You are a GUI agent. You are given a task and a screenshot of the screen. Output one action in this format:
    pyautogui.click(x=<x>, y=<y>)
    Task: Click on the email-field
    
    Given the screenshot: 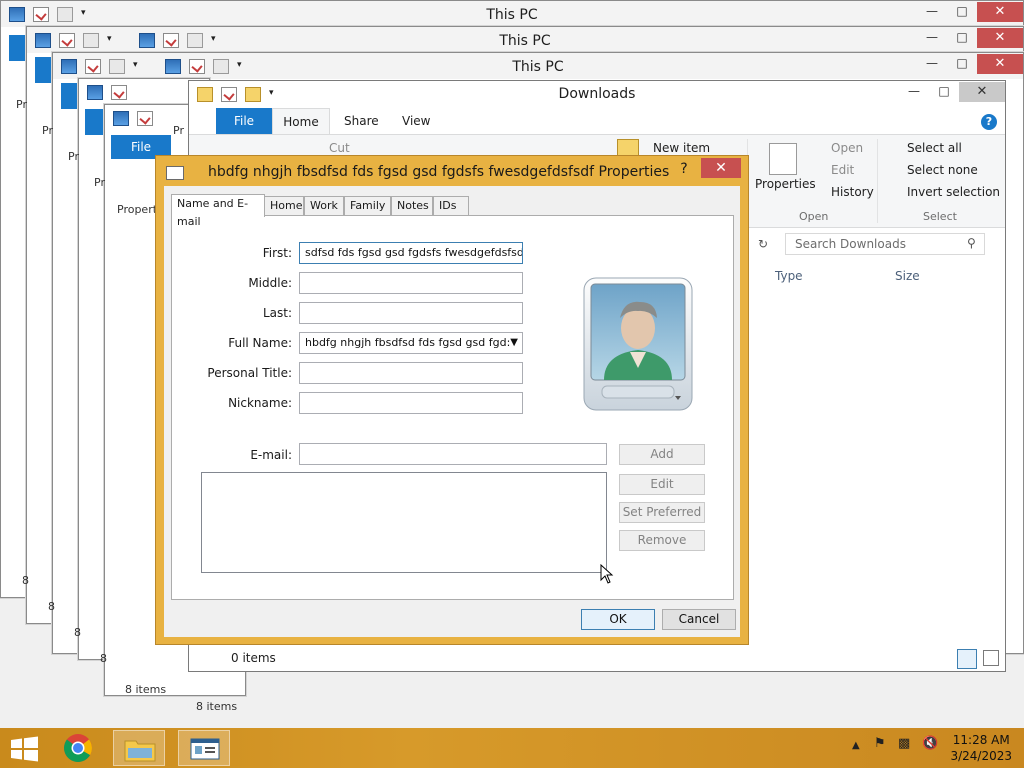 What is the action you would take?
    pyautogui.click(x=453, y=454)
    